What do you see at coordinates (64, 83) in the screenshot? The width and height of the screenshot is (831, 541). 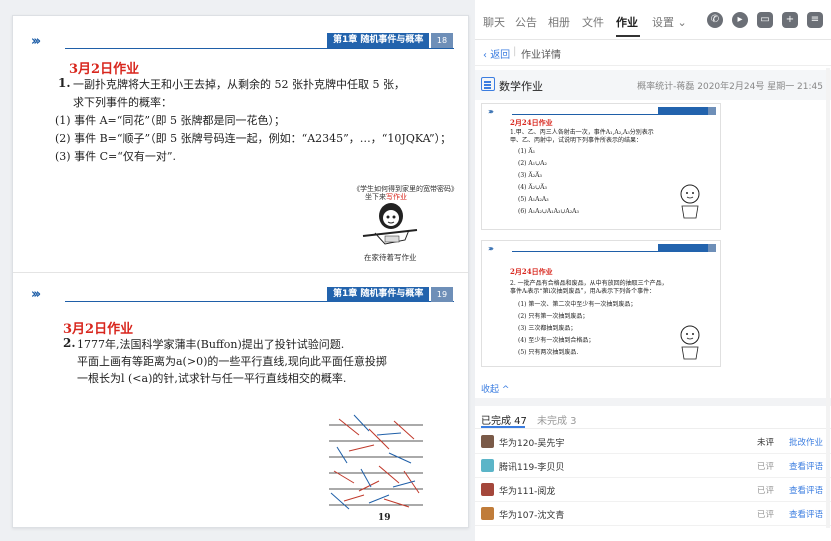 I see `question-number: 1.` at bounding box center [64, 83].